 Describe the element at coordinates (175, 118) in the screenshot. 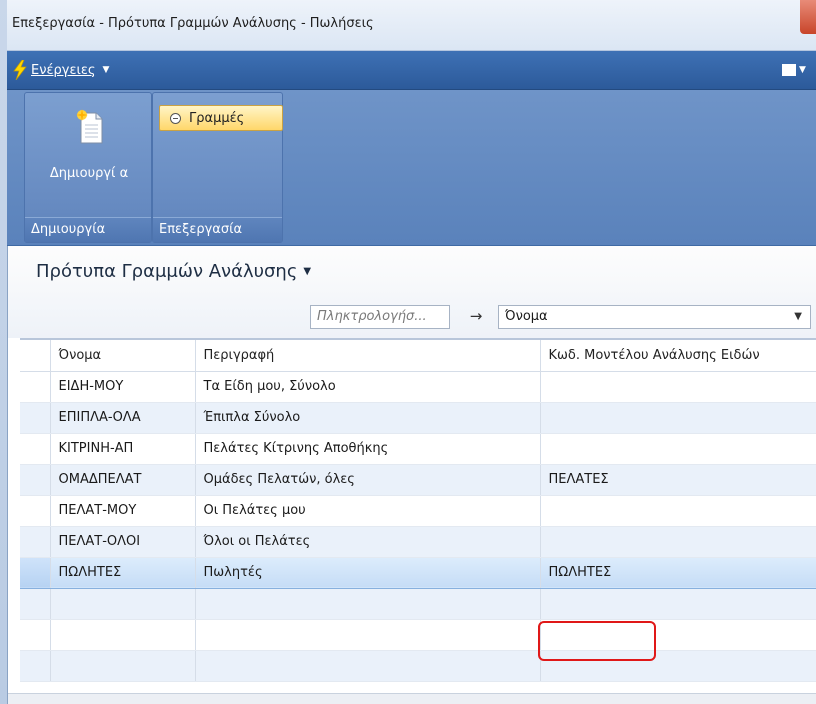

I see `lines-radio-icon` at that location.